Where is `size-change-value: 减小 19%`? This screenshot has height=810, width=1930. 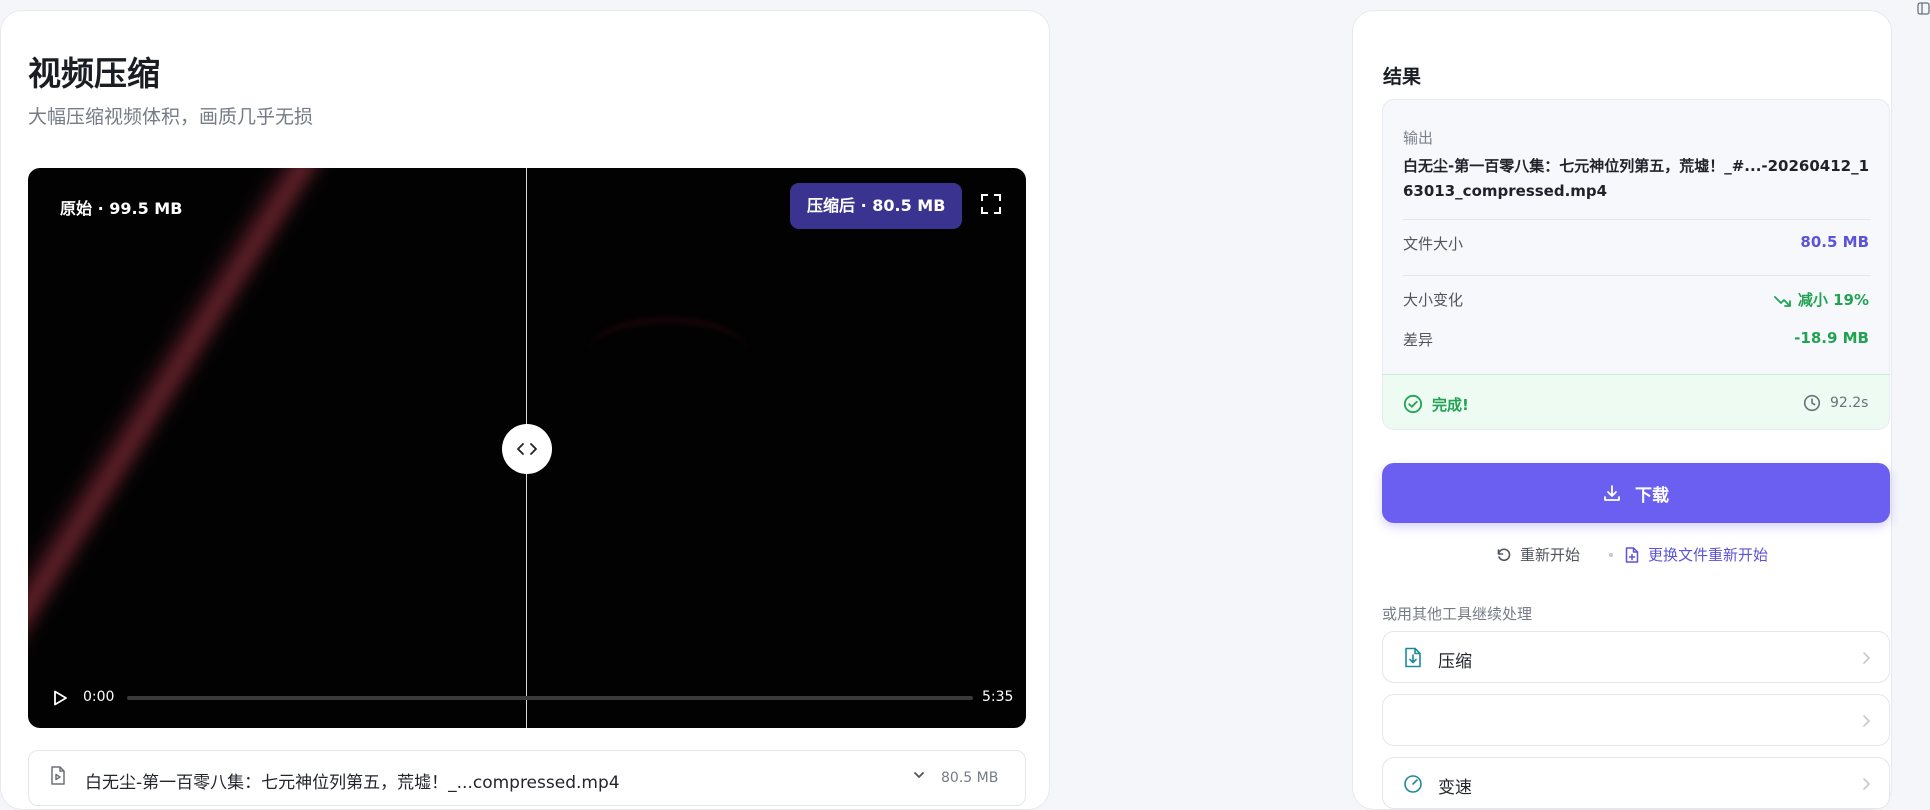
size-change-value: 减小 19% is located at coordinates (1821, 299).